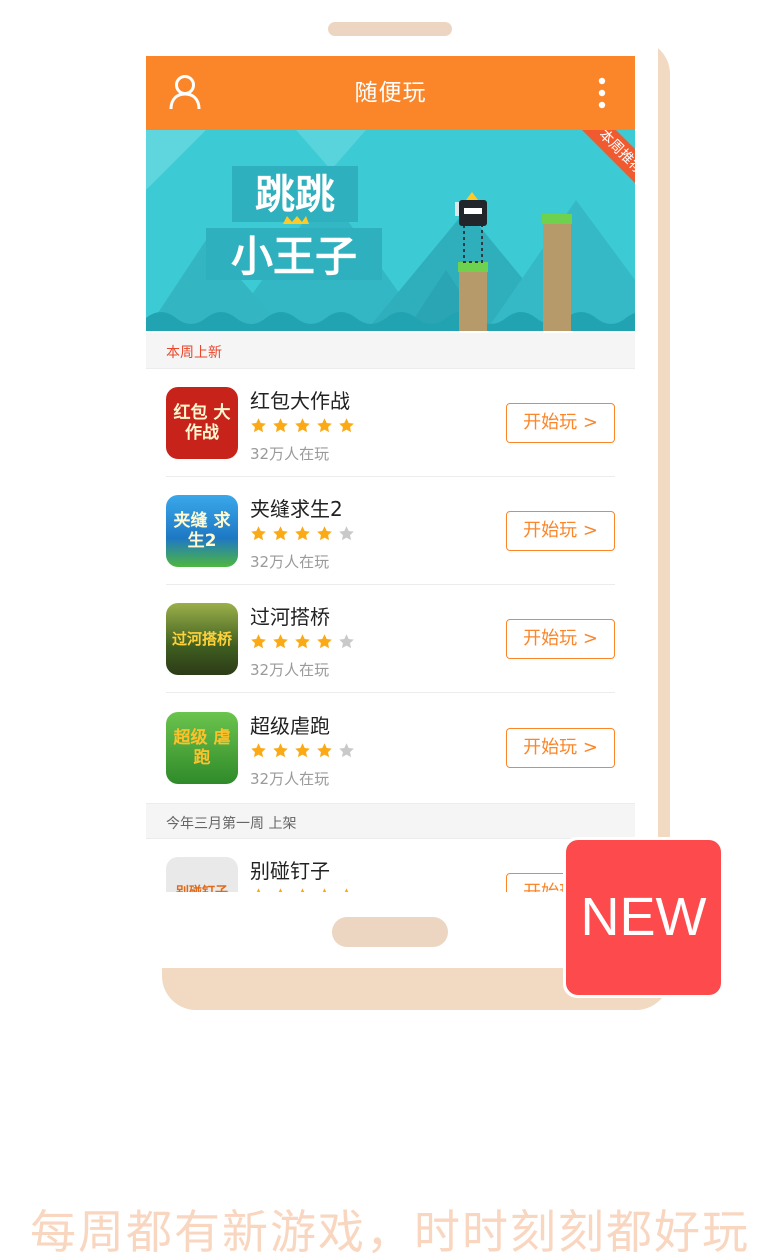  Describe the element at coordinates (602, 93) in the screenshot. I see `more-vert-icon` at that location.